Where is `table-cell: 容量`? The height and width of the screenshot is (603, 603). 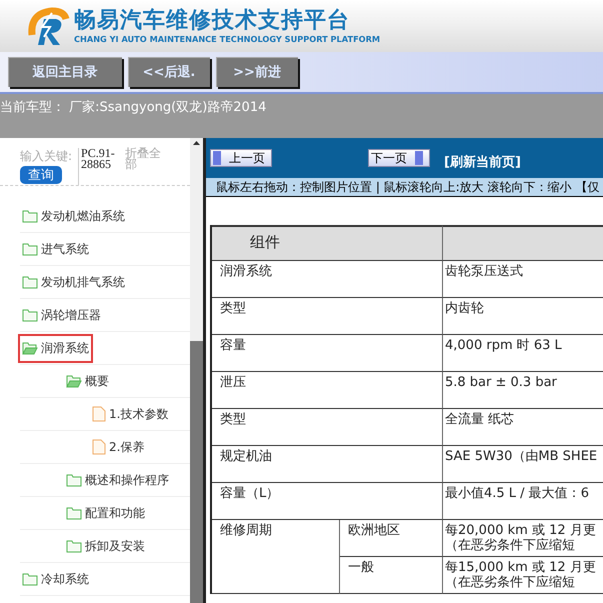 table-cell: 容量 is located at coordinates (327, 353).